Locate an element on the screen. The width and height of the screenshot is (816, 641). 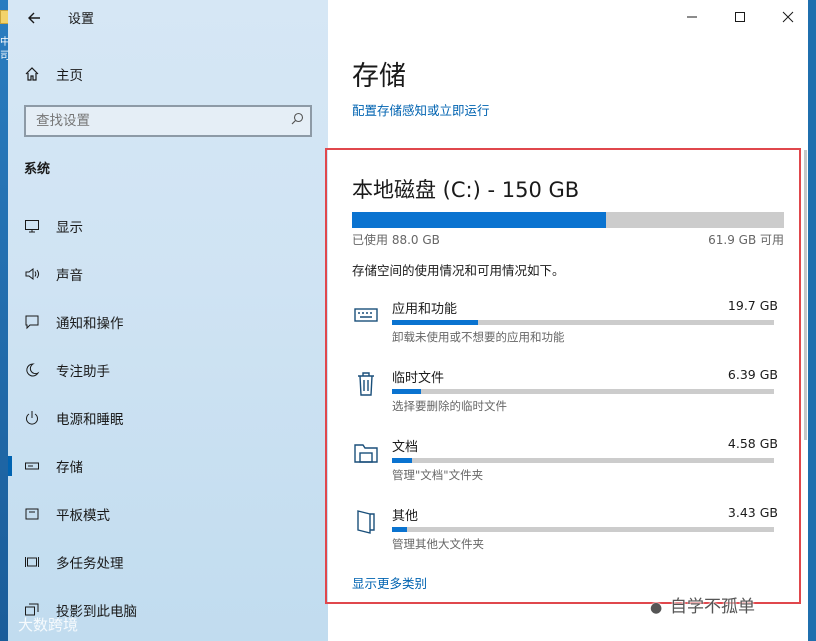
category-size: 4.58 GB is located at coordinates (752, 443).